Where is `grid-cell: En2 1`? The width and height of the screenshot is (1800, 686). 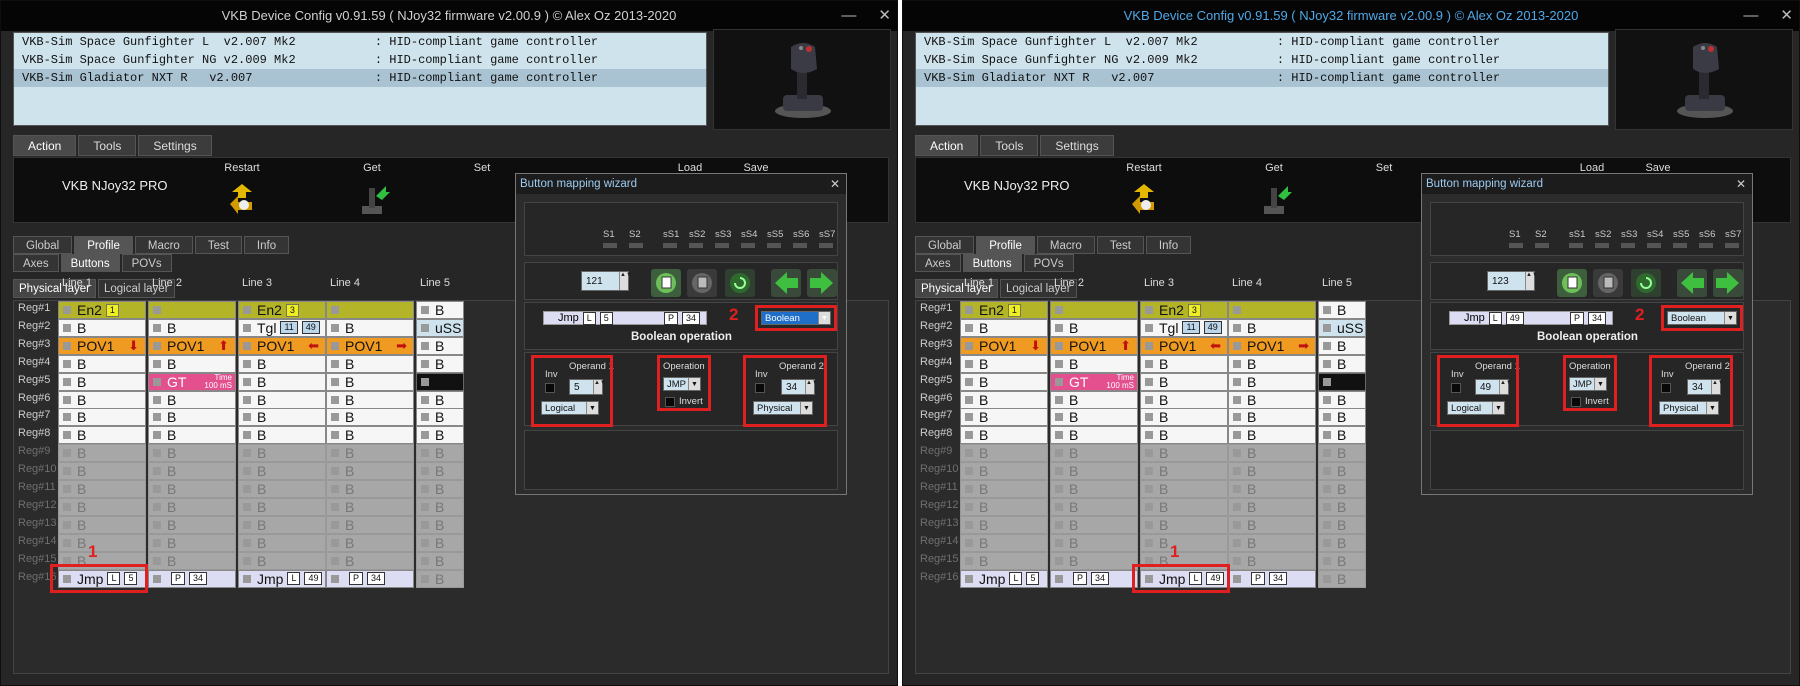
grid-cell: En2 1 is located at coordinates (102, 310).